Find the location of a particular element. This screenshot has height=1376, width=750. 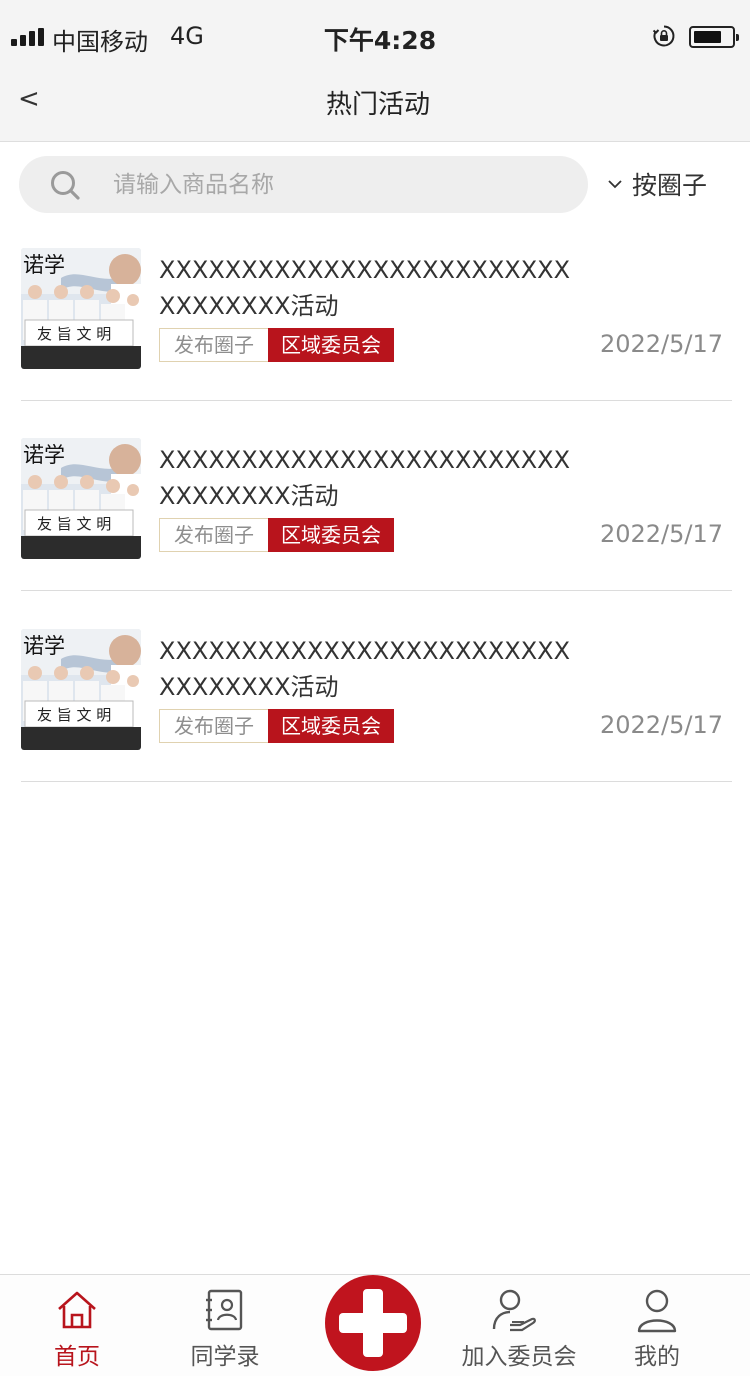

address-book-icon is located at coordinates (224, 1310).